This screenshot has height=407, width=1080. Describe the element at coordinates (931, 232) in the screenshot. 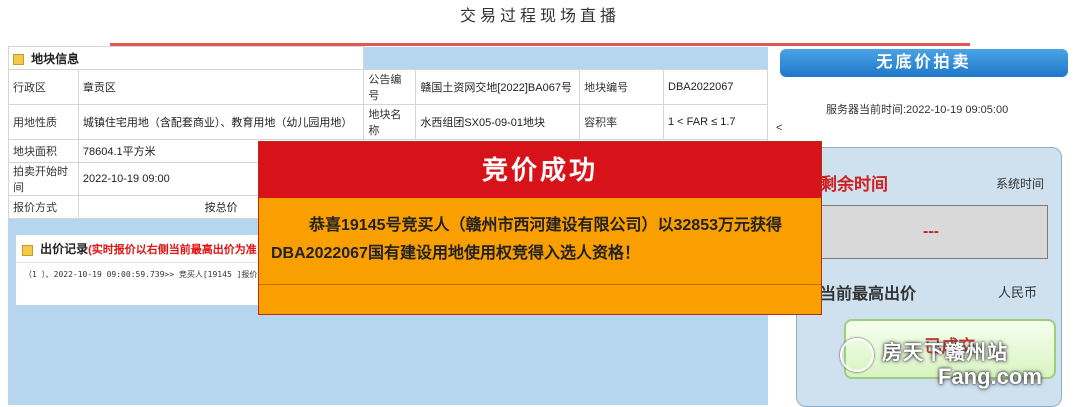

I see `countdown-display: ---` at that location.